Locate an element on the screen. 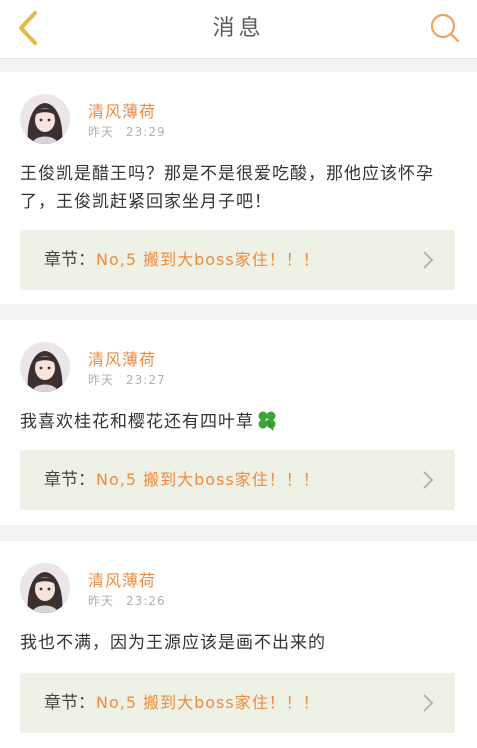 This screenshot has height=748, width=477. timestamp: 昨天 23:29 is located at coordinates (127, 131).